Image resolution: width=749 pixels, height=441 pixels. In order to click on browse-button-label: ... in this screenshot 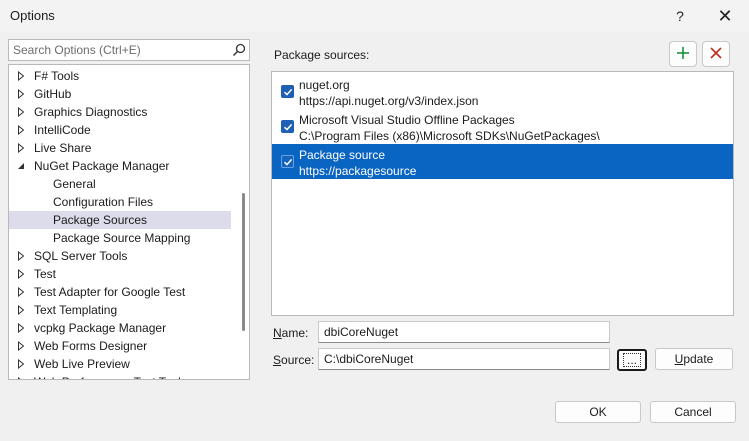, I will do `click(631, 360)`.